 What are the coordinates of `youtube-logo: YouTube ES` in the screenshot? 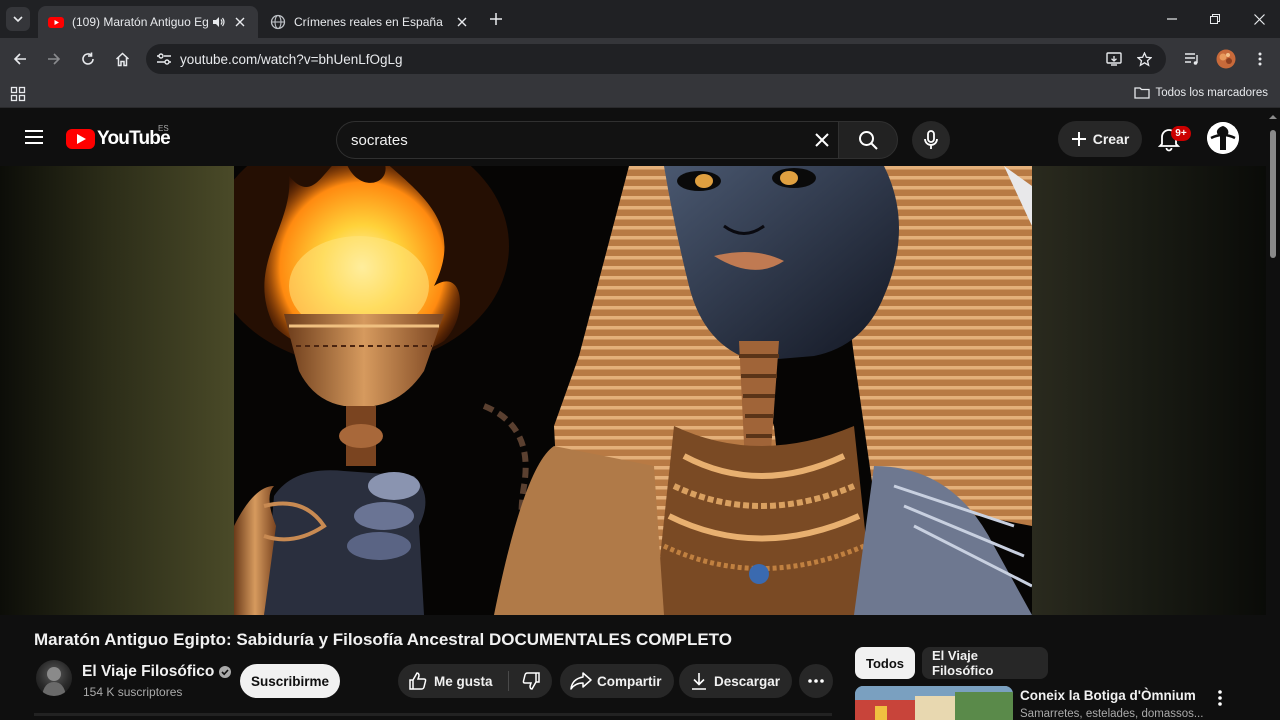 It's located at (118, 137).